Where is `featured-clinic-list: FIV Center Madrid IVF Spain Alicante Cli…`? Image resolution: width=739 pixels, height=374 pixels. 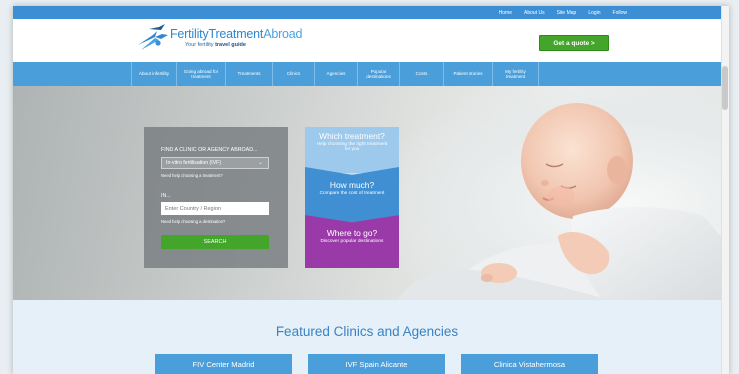 featured-clinic-list: FIV Center Madrid IVF Spain Alicante Cli… is located at coordinates (376, 364).